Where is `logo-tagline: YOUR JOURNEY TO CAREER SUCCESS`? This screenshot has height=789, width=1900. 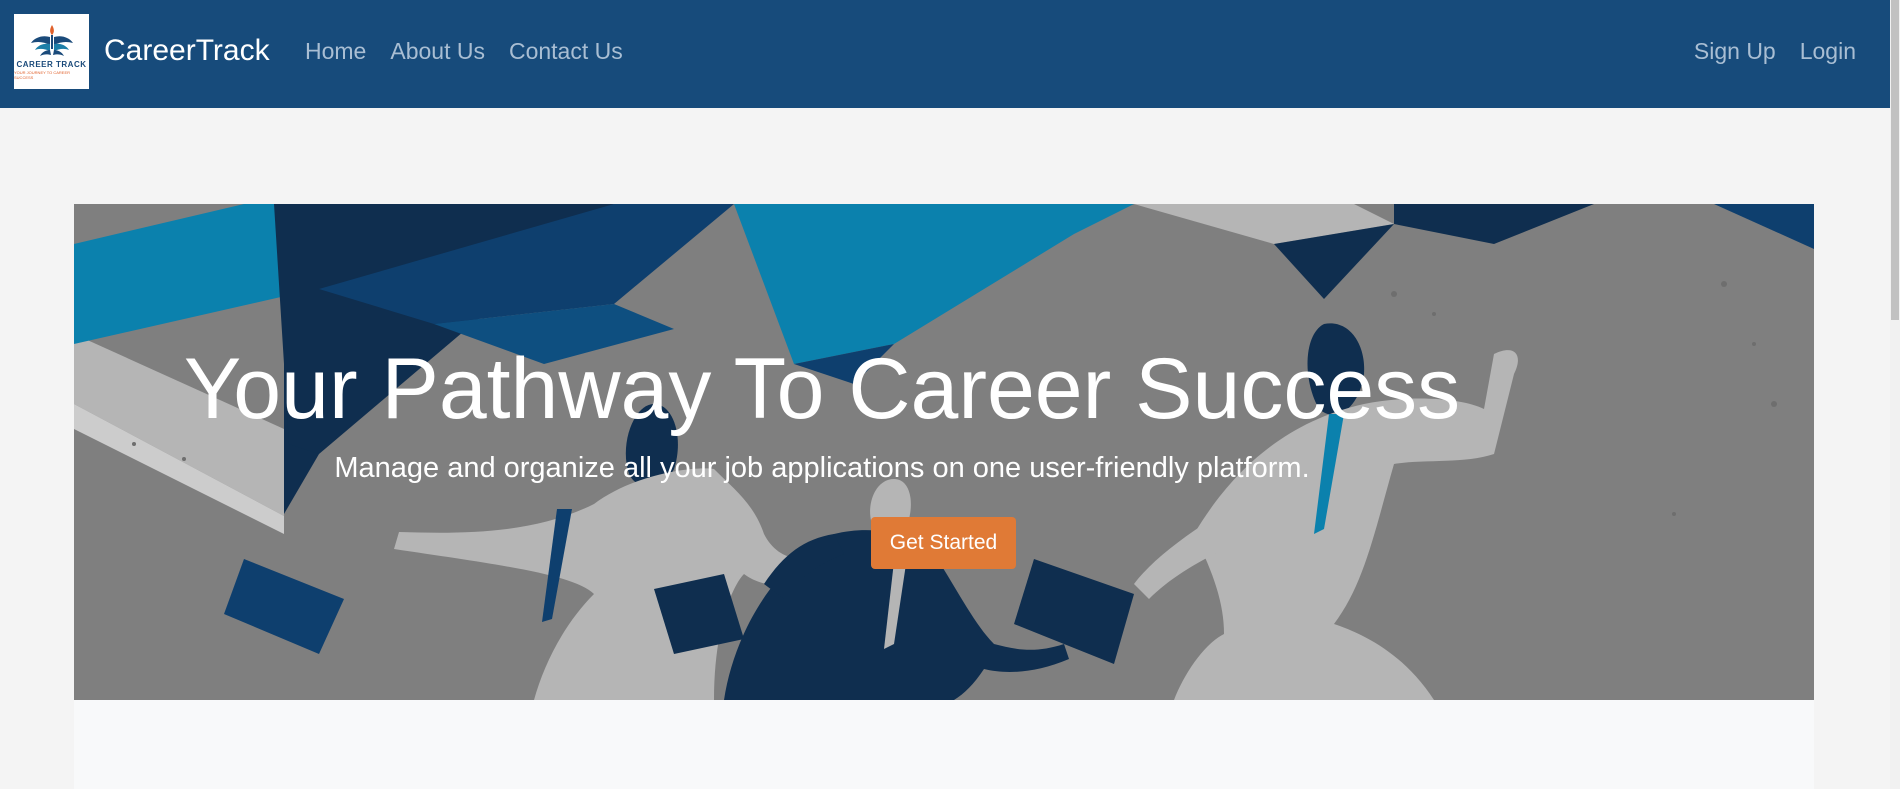 logo-tagline: YOUR JOURNEY TO CAREER SUCCESS is located at coordinates (42, 75).